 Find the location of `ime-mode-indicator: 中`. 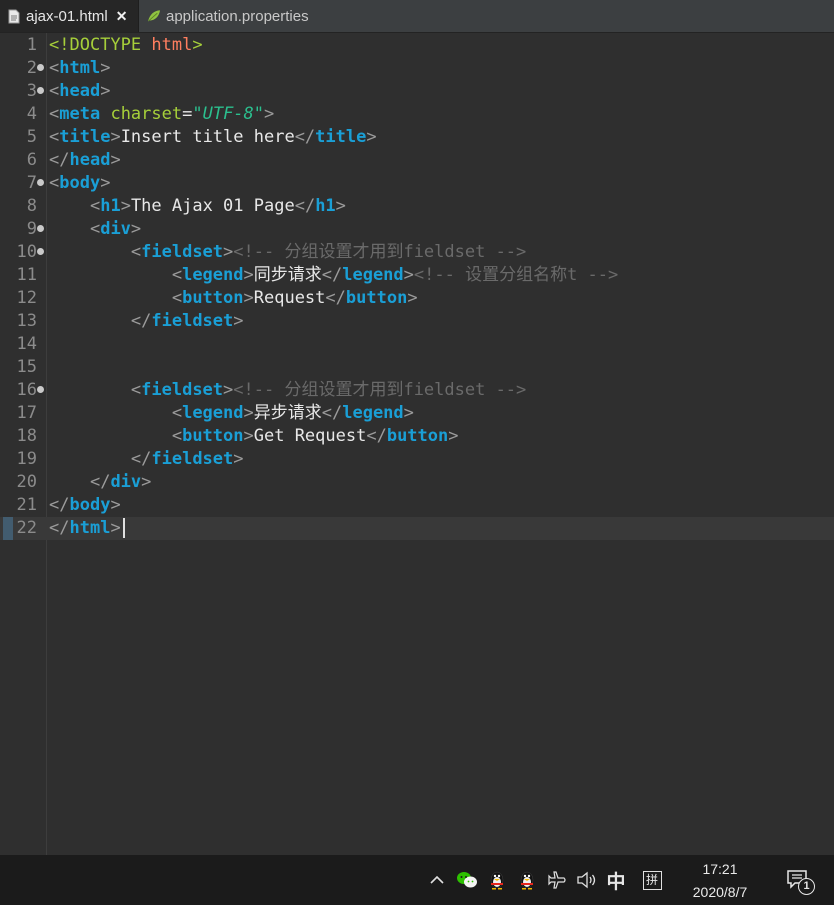

ime-mode-indicator: 中 is located at coordinates (616, 880).